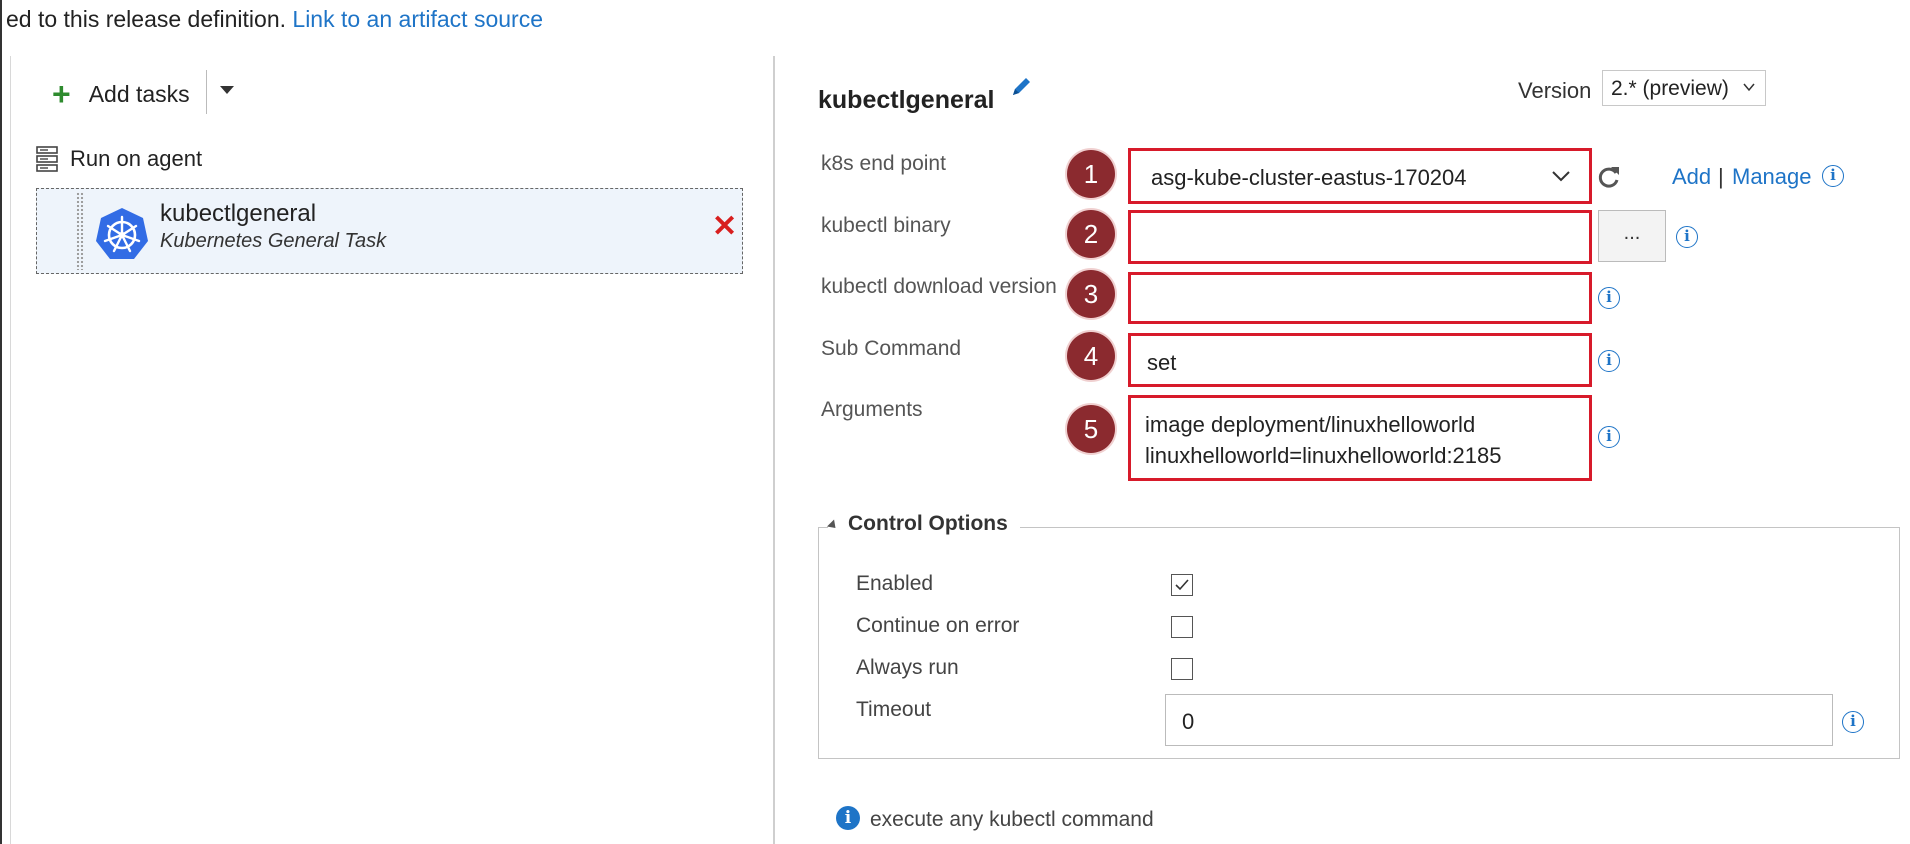 This screenshot has width=1910, height=844. What do you see at coordinates (1323, 455) in the screenshot?
I see `arguments-value-line2: linuxhelloworld=linuxhelloworld:2185` at bounding box center [1323, 455].